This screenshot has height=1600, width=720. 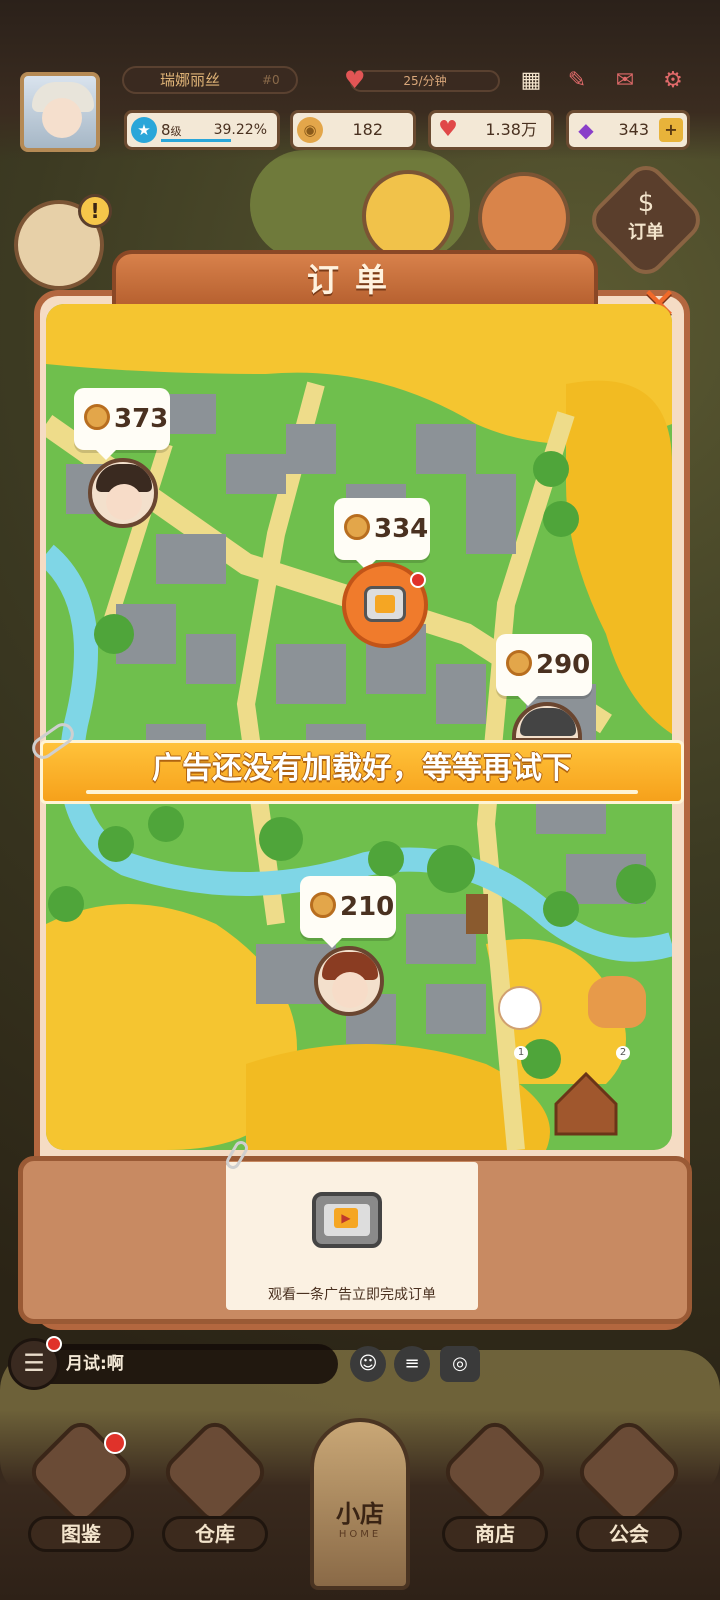 I want to click on heart-stat: ♥ 1.38万, so click(x=491, y=130).